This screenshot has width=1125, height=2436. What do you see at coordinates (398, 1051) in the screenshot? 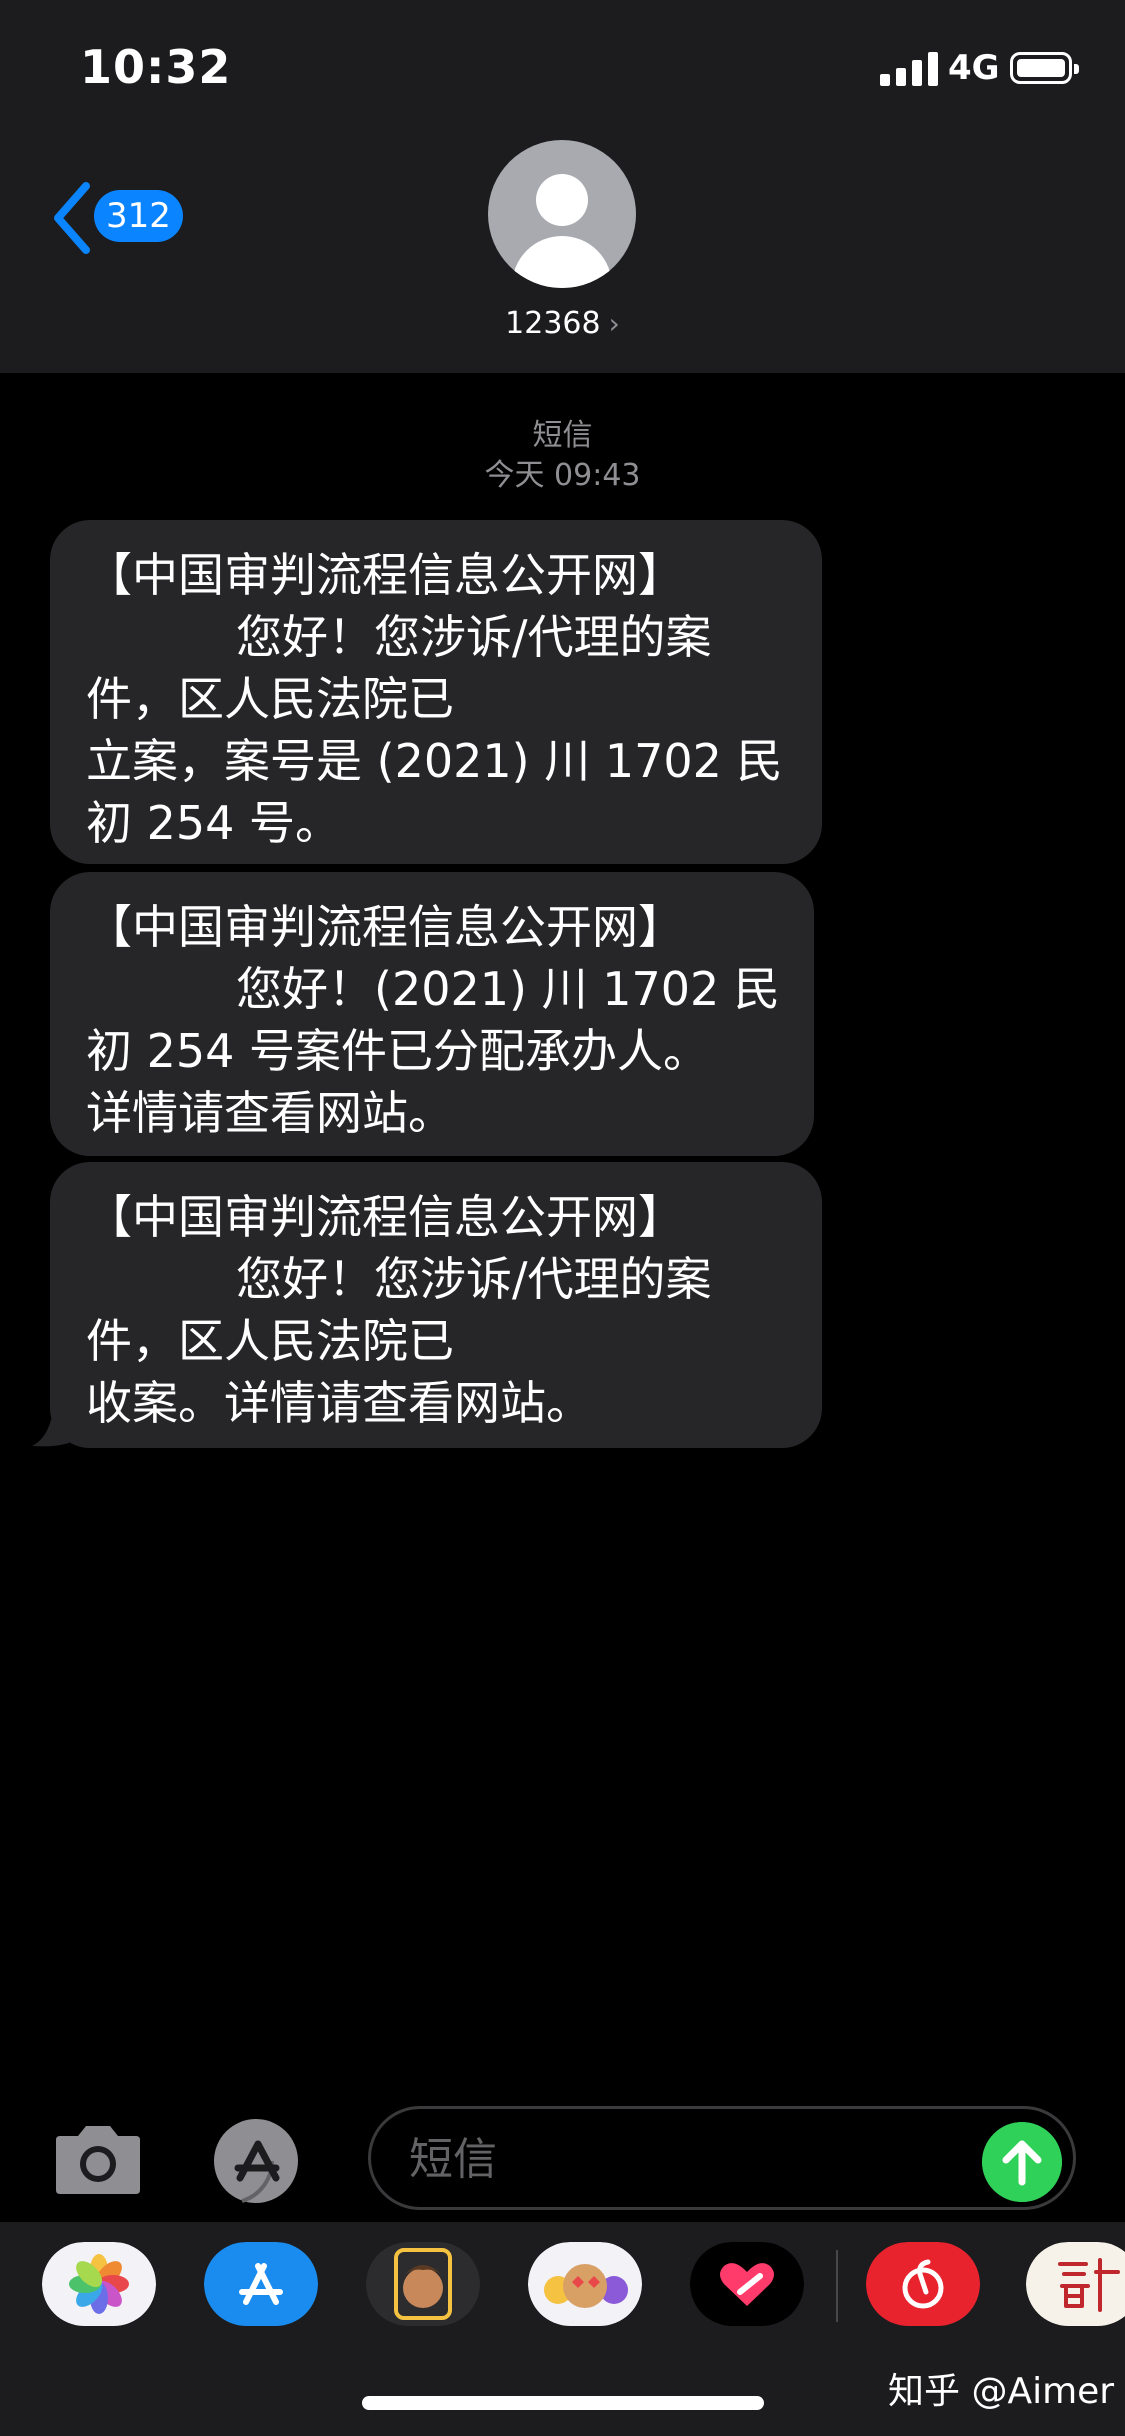
I see `message-line: 初 254 号案件已分配承办人。` at bounding box center [398, 1051].